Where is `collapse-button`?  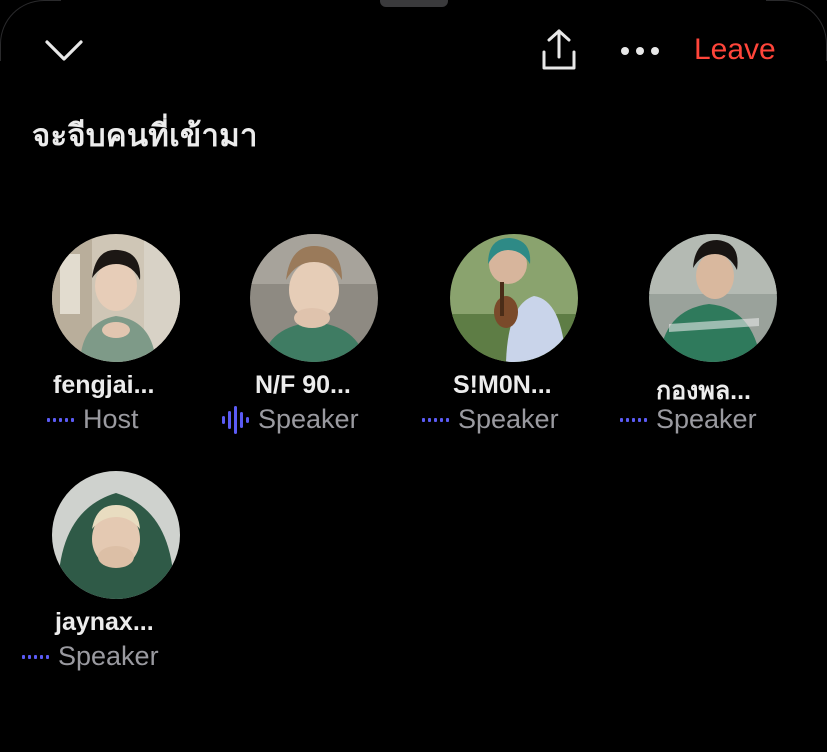 collapse-button is located at coordinates (64, 51).